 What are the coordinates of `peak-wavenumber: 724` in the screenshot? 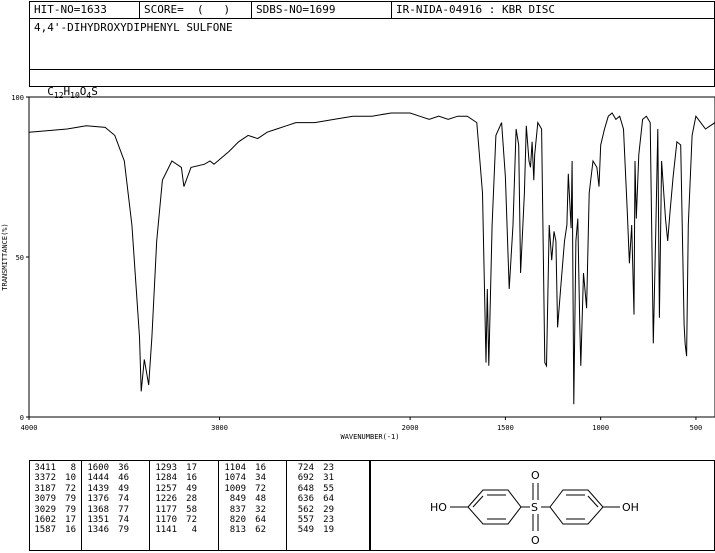 It's located at (305, 468).